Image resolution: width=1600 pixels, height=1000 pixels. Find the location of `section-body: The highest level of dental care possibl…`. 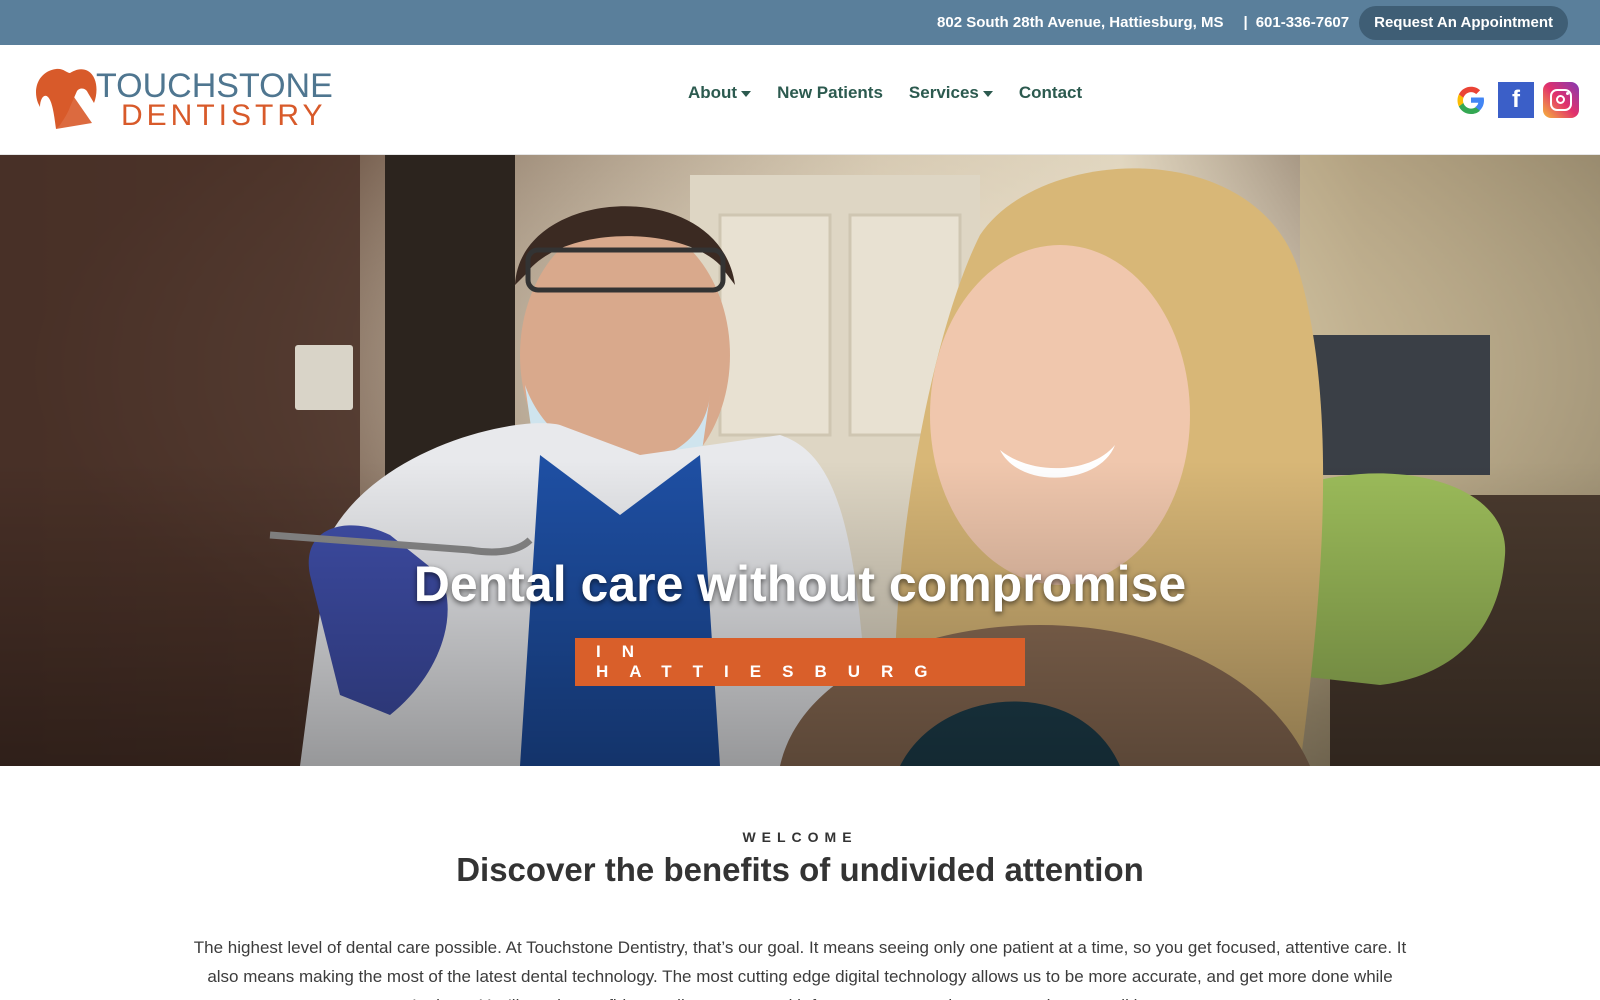

section-body: The highest level of dental care possibl… is located at coordinates (800, 969).